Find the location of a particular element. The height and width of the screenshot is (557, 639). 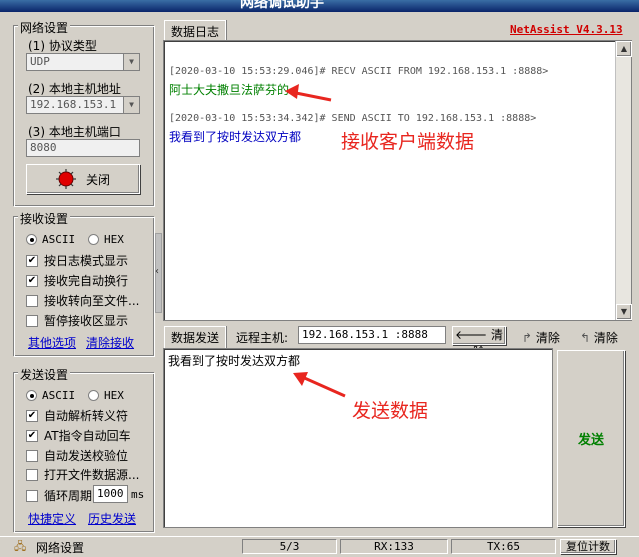

send-button: 发送 is located at coordinates (591, 438).